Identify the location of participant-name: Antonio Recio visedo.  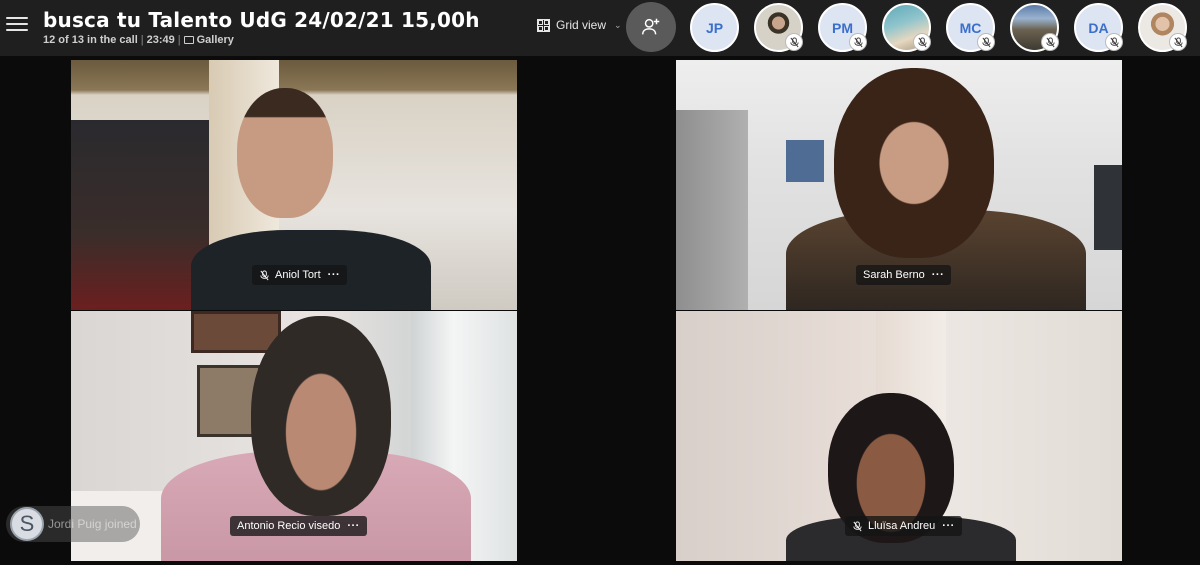
(289, 526).